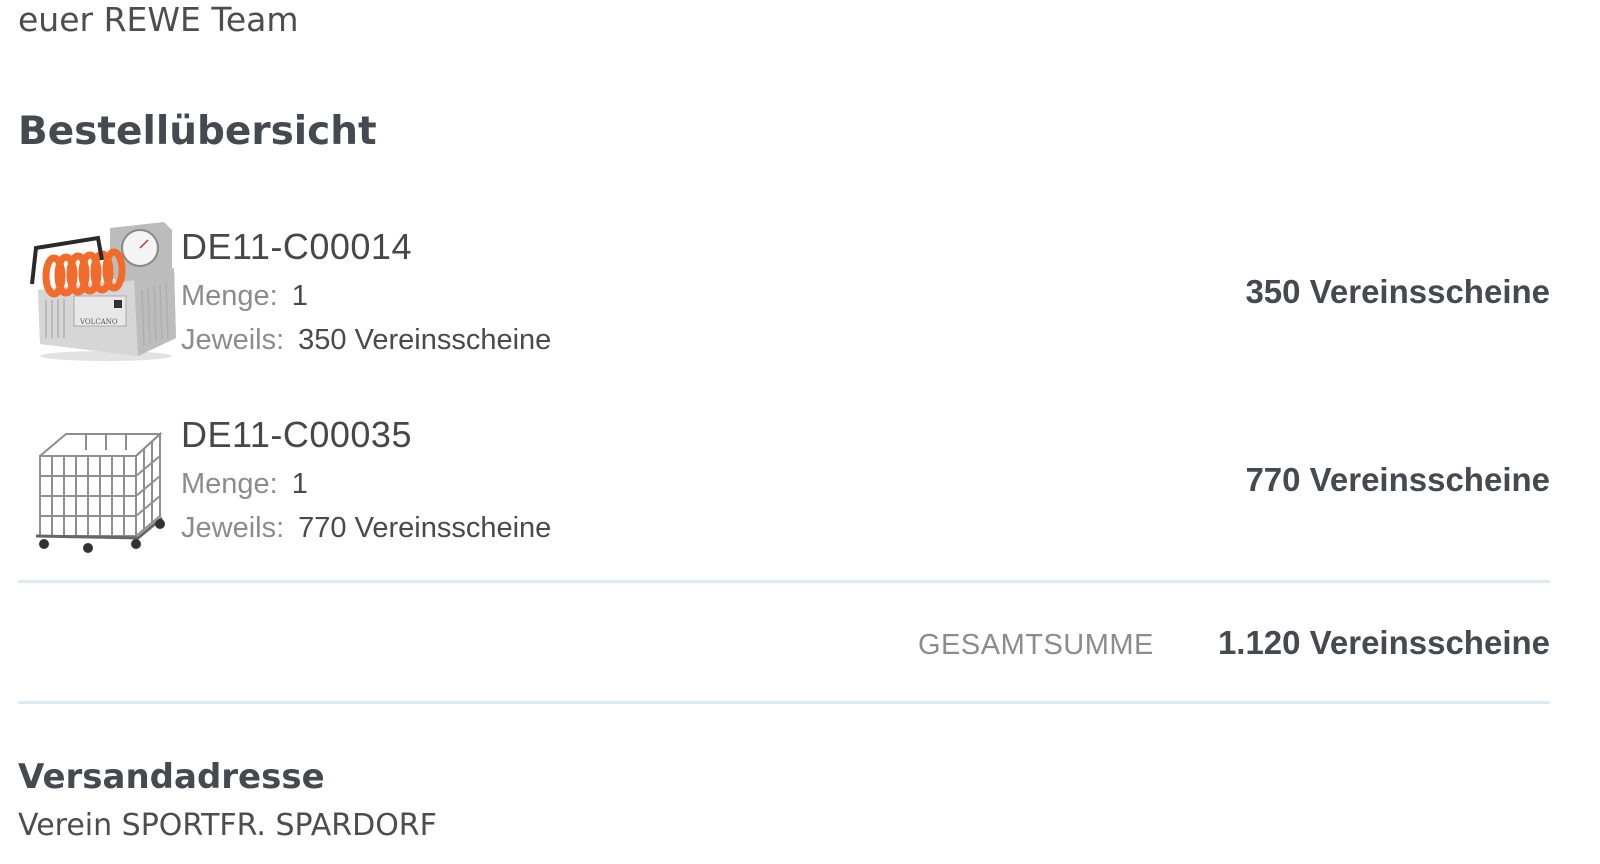 The width and height of the screenshot is (1600, 864). I want to click on unit-price-value: 350 Vereinsscheine, so click(425, 340).